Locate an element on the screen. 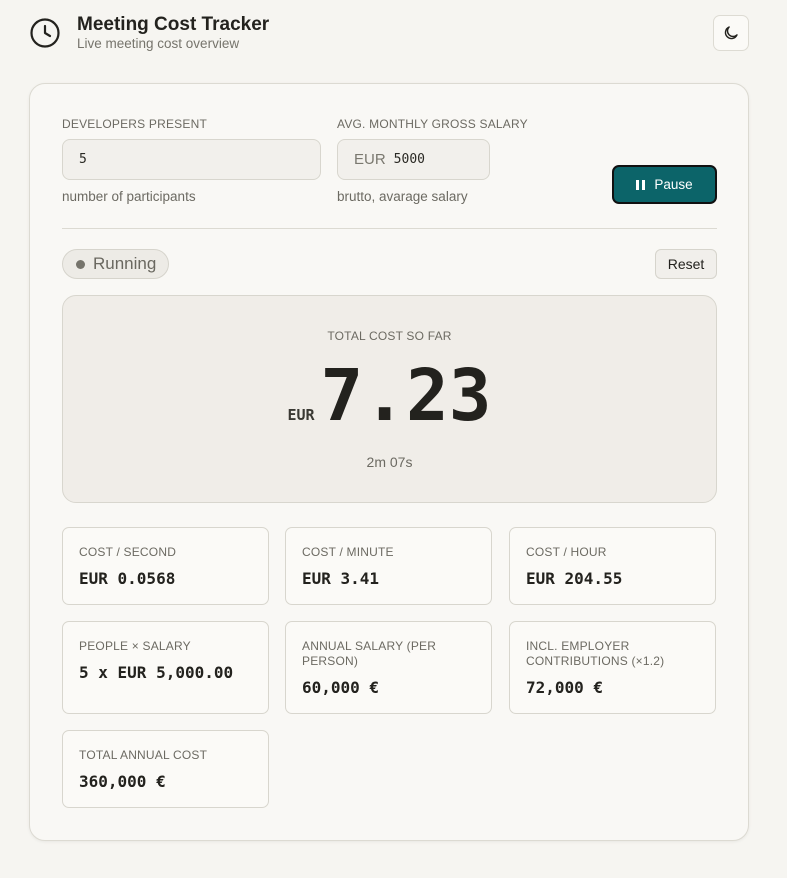 The width and height of the screenshot is (787, 878). app-subtitle: Live meeting cost overview is located at coordinates (158, 43).